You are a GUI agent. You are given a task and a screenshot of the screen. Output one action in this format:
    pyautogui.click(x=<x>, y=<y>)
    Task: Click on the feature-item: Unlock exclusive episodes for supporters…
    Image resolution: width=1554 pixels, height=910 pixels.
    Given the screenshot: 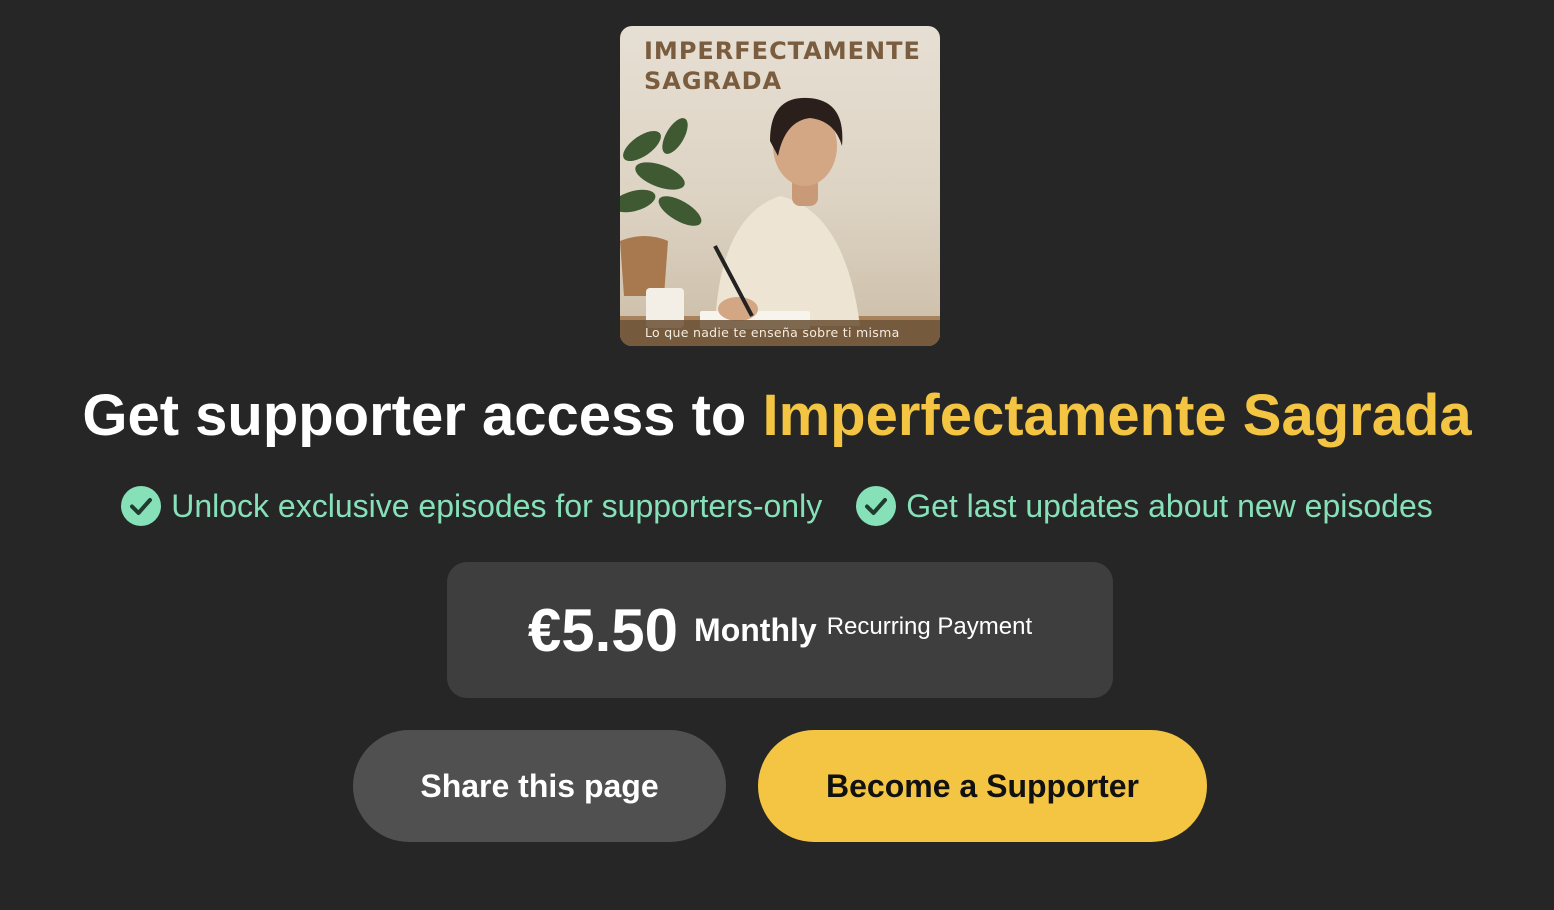 What is the action you would take?
    pyautogui.click(x=471, y=506)
    